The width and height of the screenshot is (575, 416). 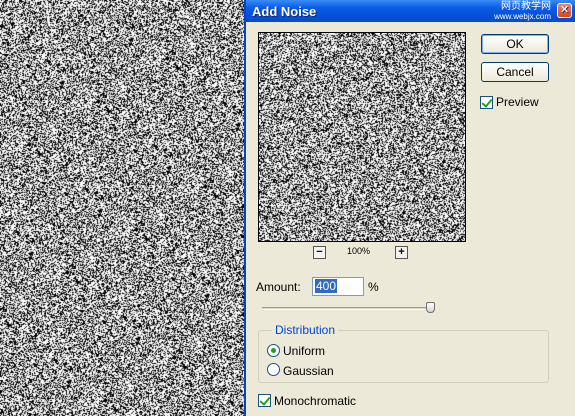 What do you see at coordinates (522, 11) in the screenshot?
I see `watermark-logo: 网页教学网 www.webjx.com` at bounding box center [522, 11].